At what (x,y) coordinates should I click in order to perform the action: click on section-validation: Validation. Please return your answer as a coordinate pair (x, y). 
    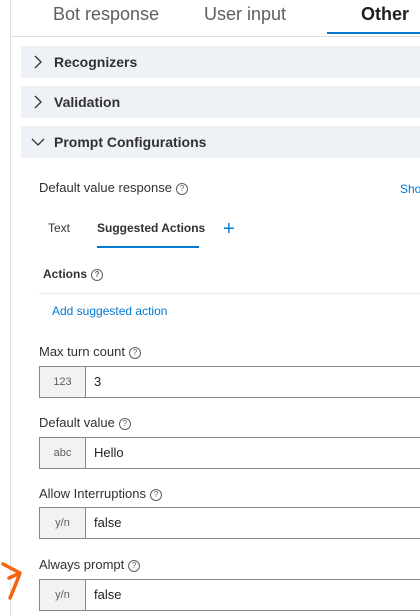
    Looking at the image, I should click on (220, 102).